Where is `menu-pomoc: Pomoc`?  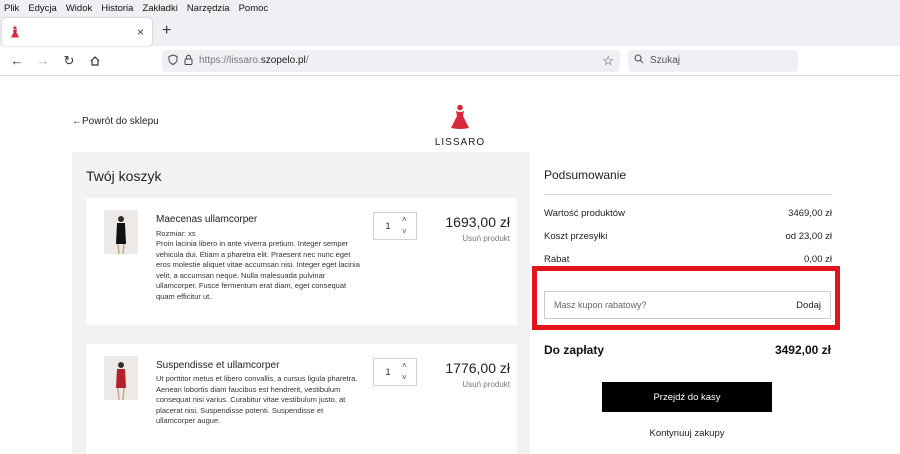
menu-pomoc: Pomoc is located at coordinates (254, 8).